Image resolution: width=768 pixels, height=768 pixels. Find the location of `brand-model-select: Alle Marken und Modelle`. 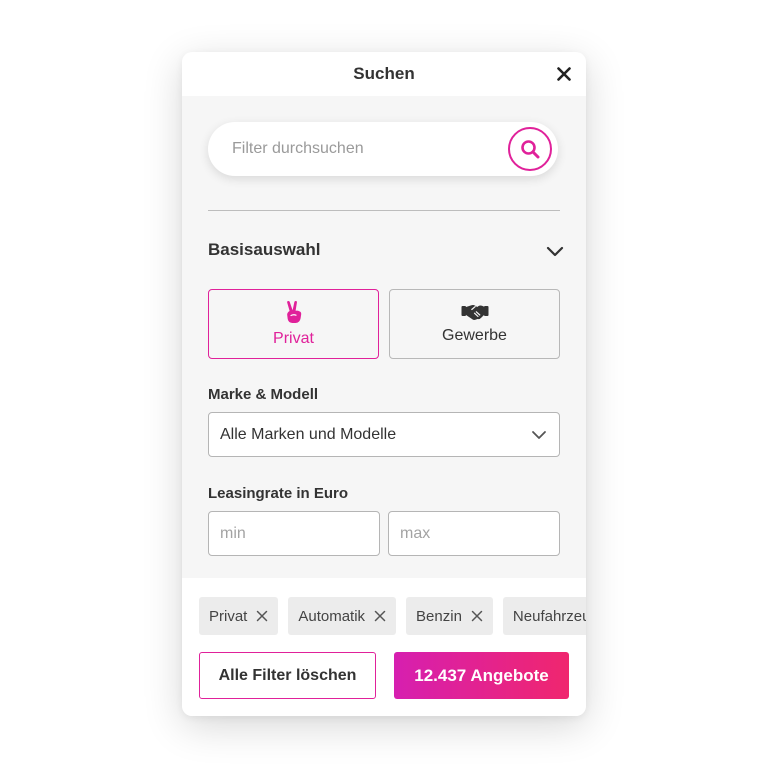

brand-model-select: Alle Marken und Modelle is located at coordinates (384, 434).